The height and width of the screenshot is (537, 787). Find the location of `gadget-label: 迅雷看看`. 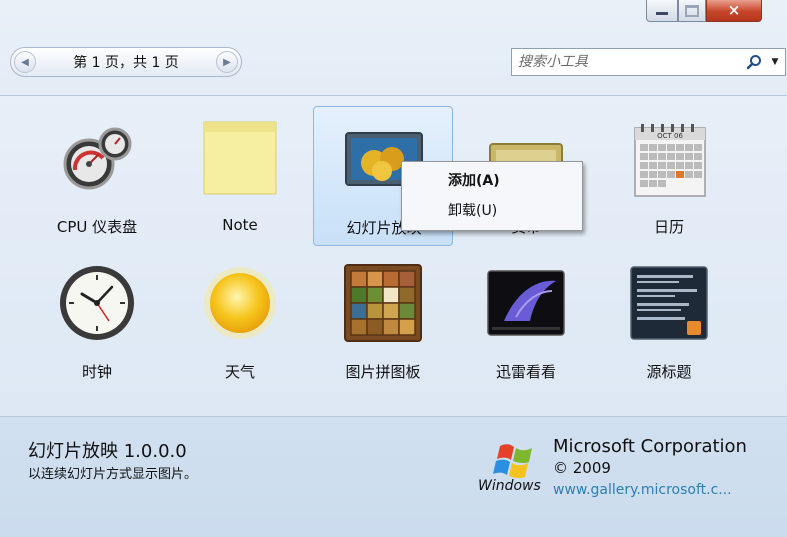

gadget-label: 迅雷看看 is located at coordinates (525, 372).